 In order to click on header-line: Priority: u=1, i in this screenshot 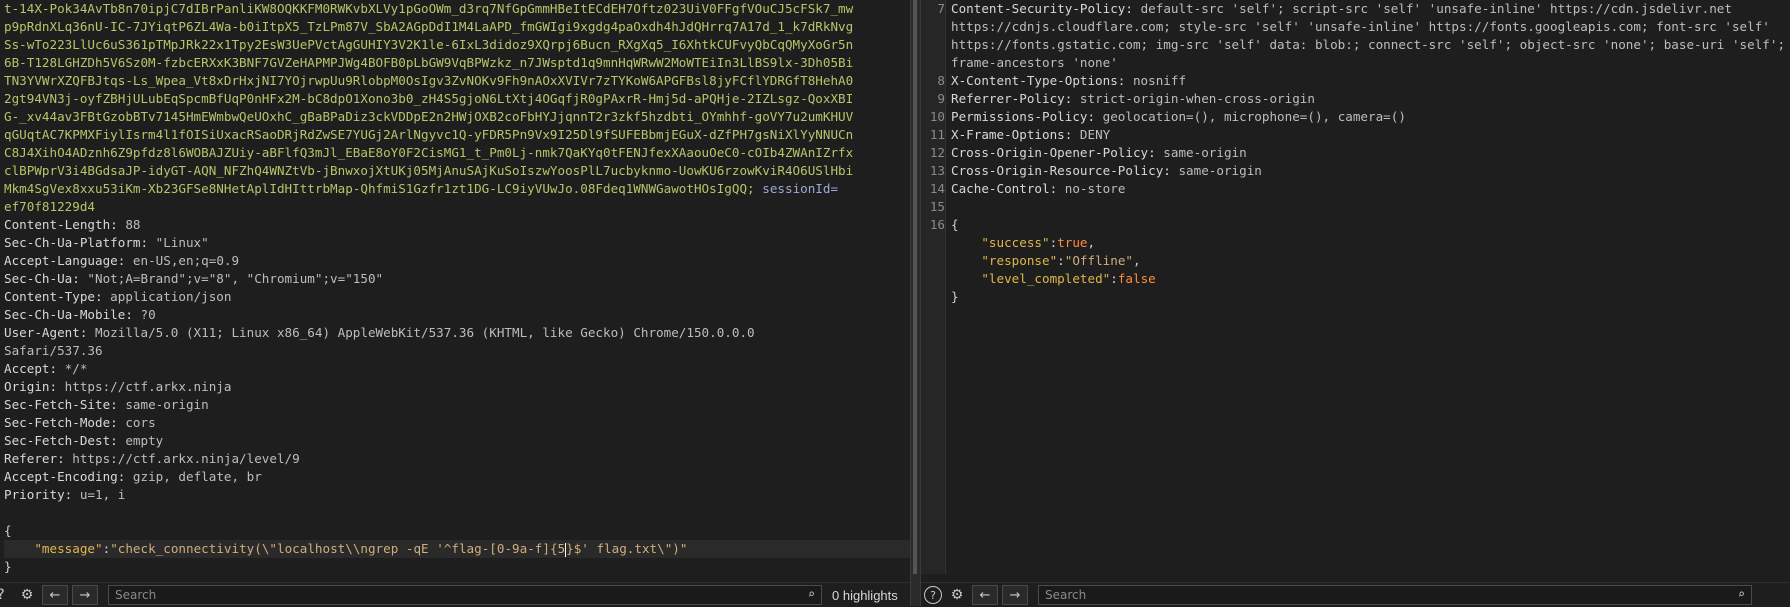, I will do `click(457, 495)`.